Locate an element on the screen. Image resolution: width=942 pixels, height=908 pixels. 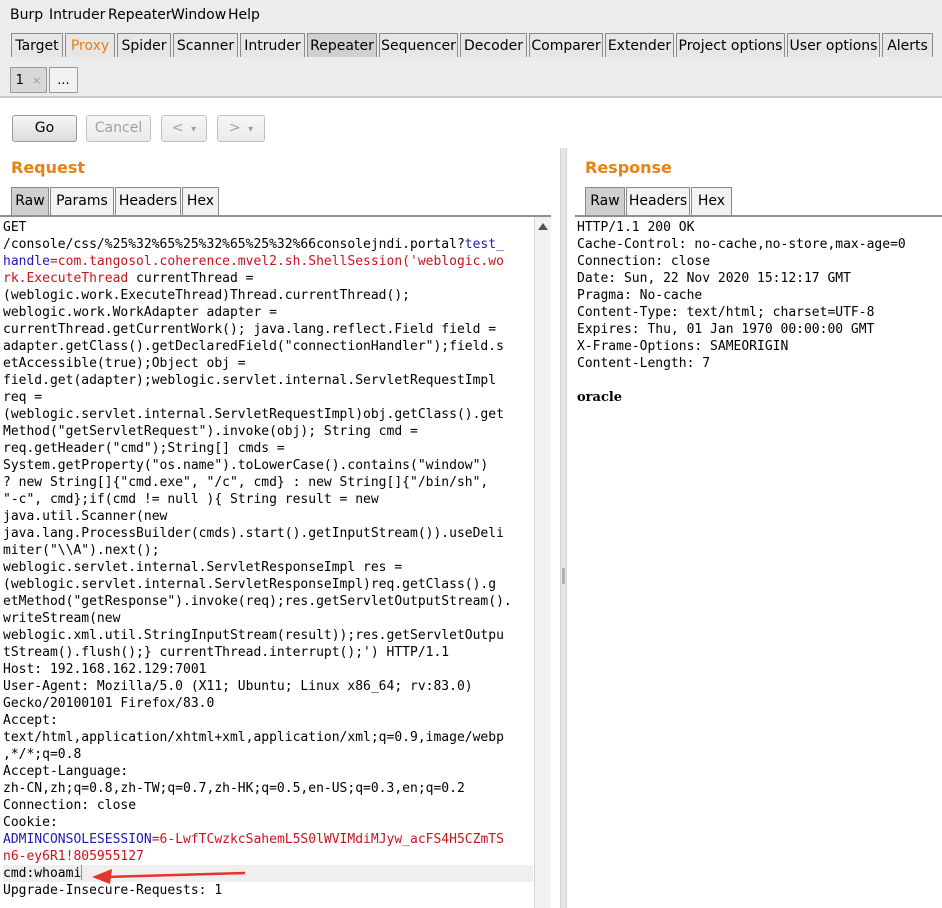
divider-grip-icon is located at coordinates (563, 576).